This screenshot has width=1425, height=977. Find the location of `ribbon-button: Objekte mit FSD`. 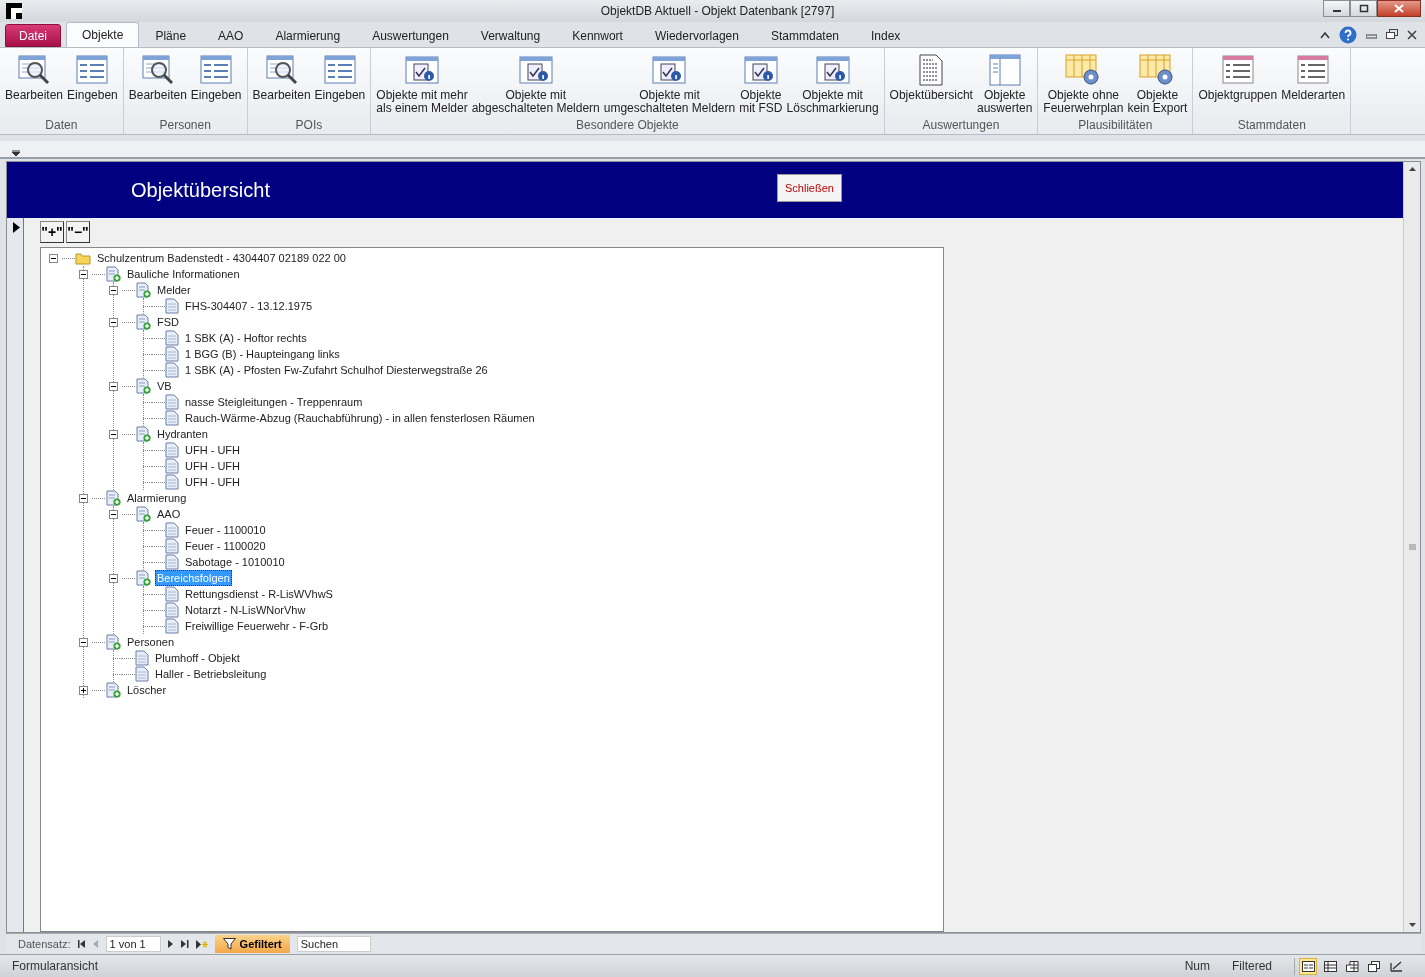

ribbon-button: Objekte mit FSD is located at coordinates (761, 83).